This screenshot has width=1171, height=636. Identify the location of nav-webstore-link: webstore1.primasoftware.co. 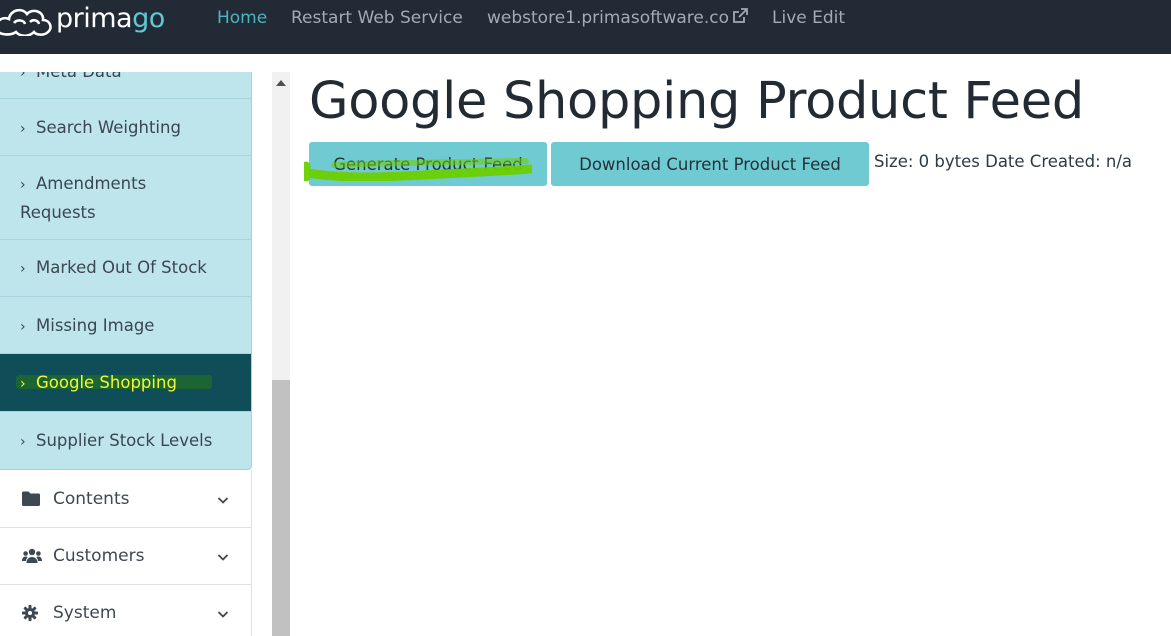
(618, 18).